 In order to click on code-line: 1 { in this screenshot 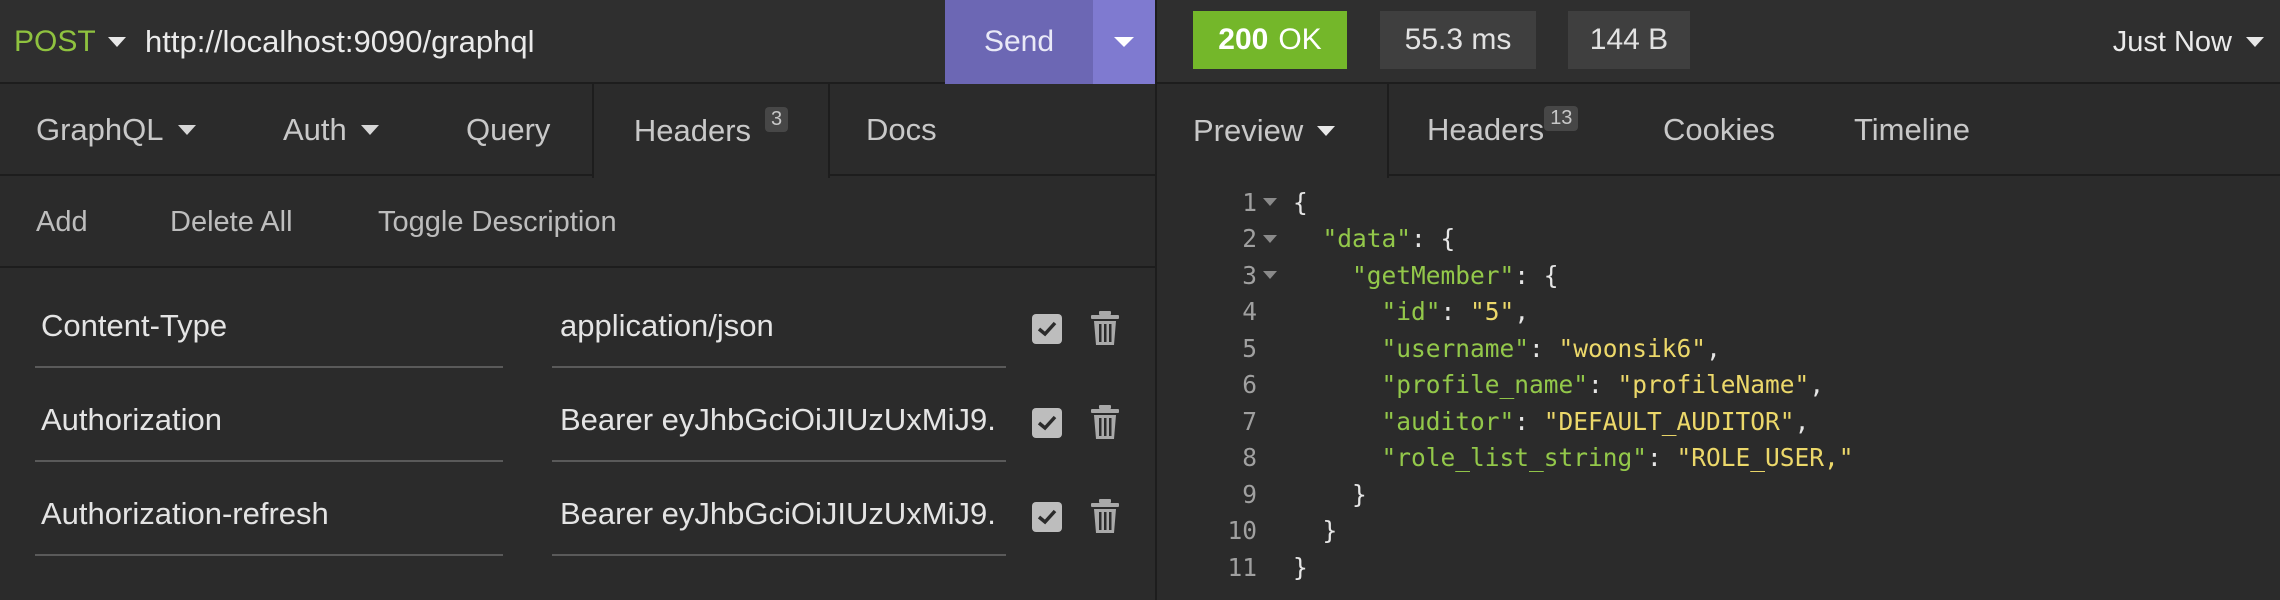, I will do `click(1718, 202)`.